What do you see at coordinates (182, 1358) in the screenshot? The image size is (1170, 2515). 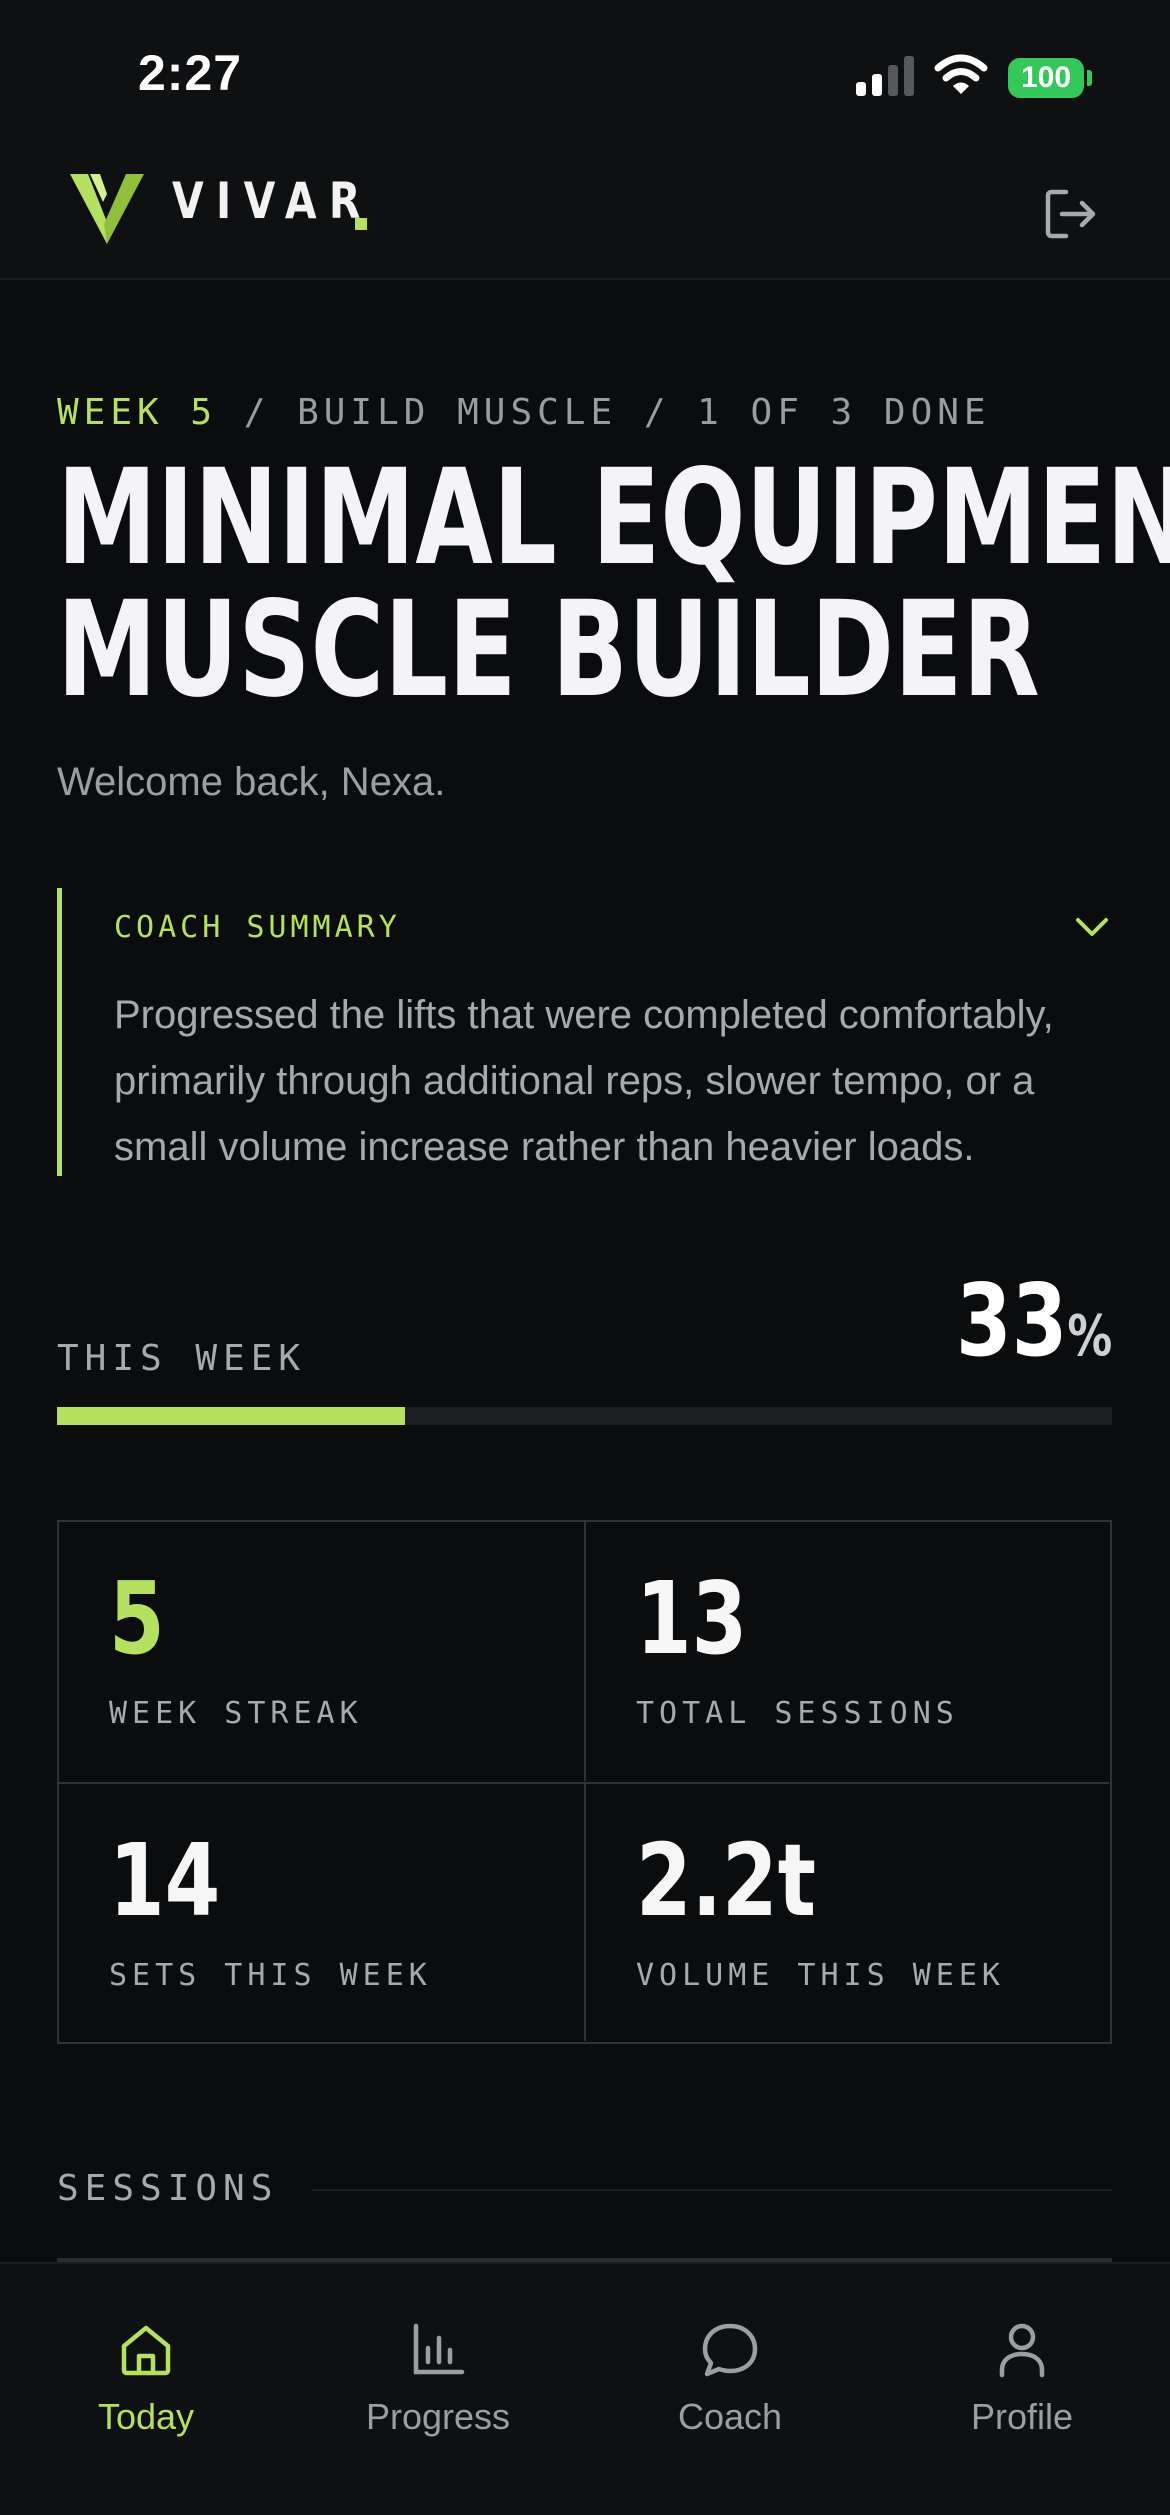 I see `this-week-label: THIS WEEK` at bounding box center [182, 1358].